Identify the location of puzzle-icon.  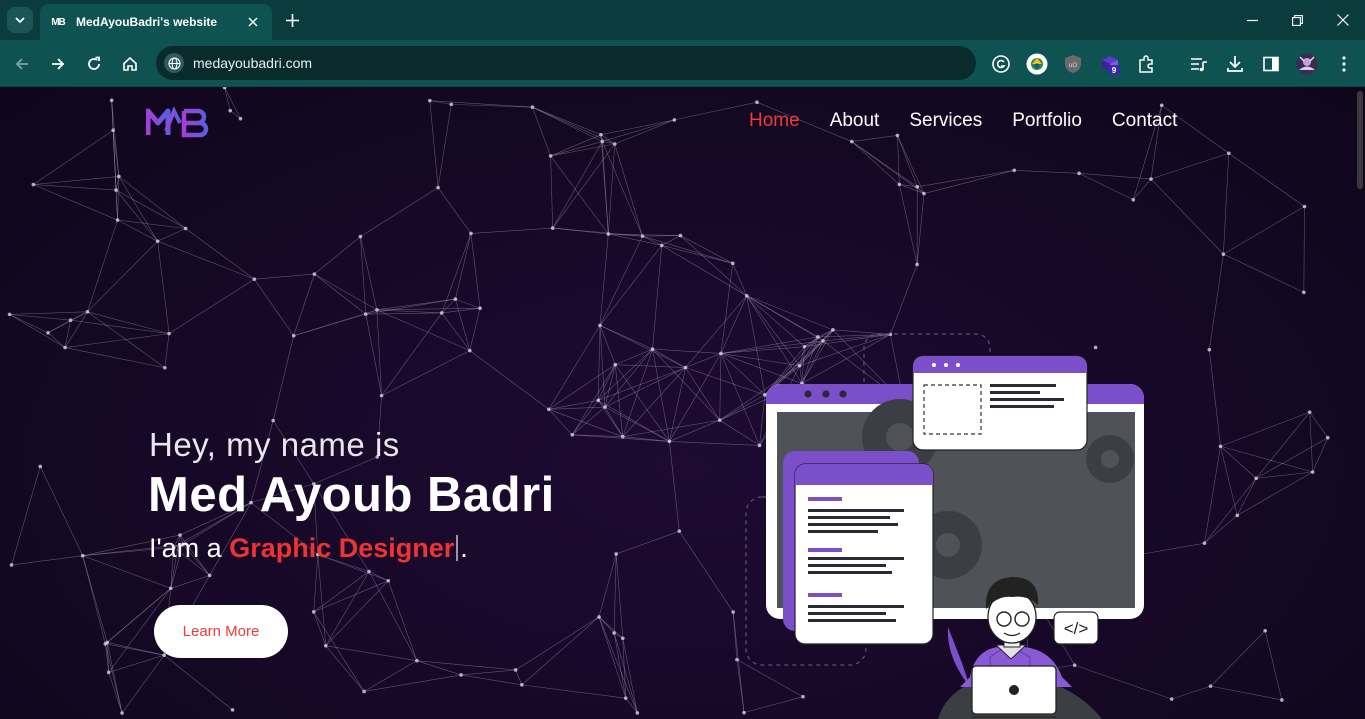
(1146, 64).